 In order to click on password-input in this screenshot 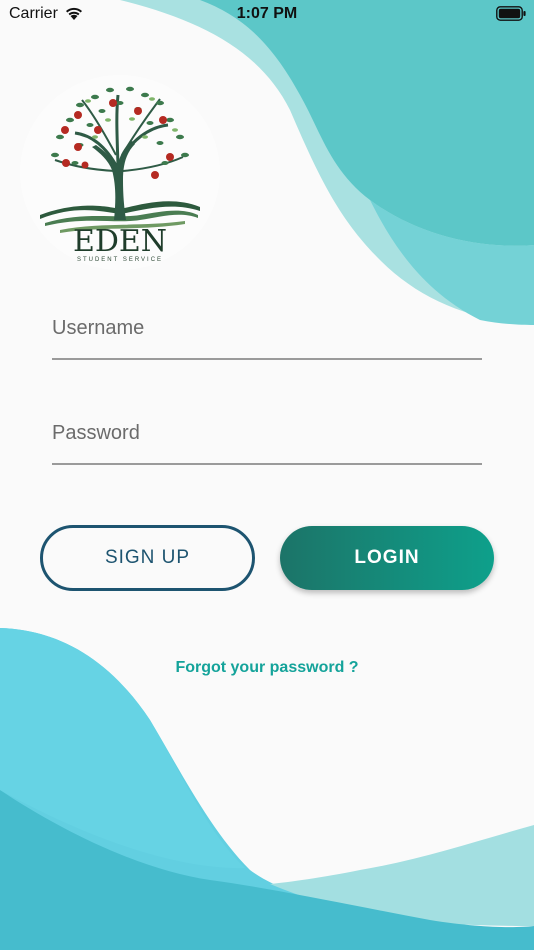, I will do `click(267, 433)`.